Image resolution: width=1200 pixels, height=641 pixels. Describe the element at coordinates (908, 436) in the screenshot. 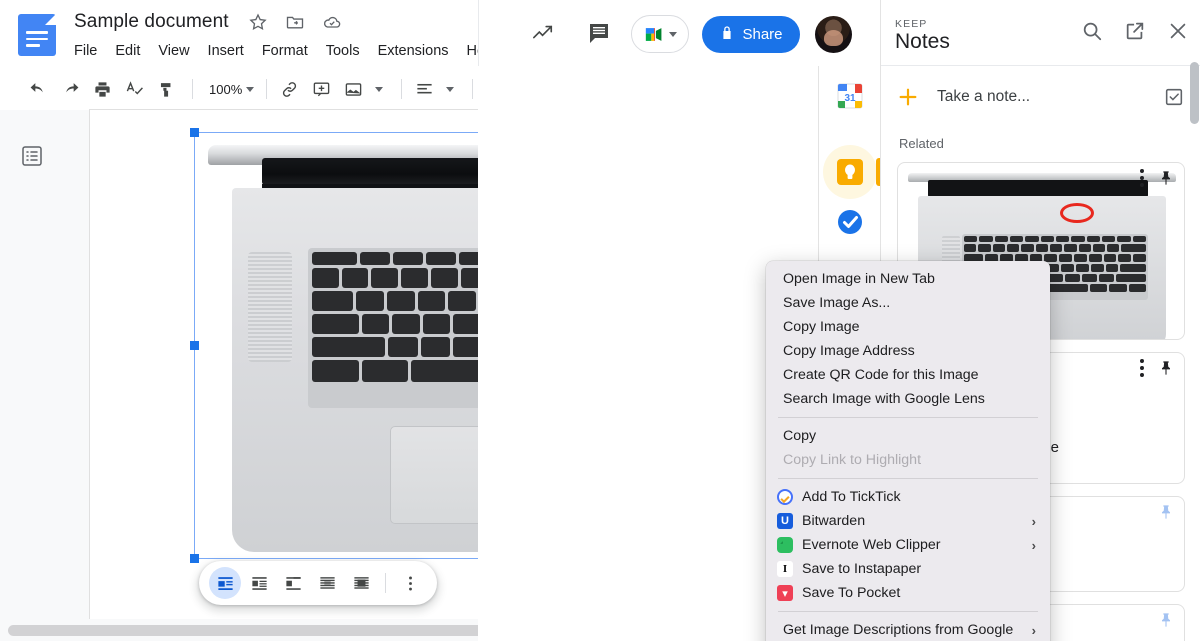

I see `context-menu-item-copy: Copy` at that location.